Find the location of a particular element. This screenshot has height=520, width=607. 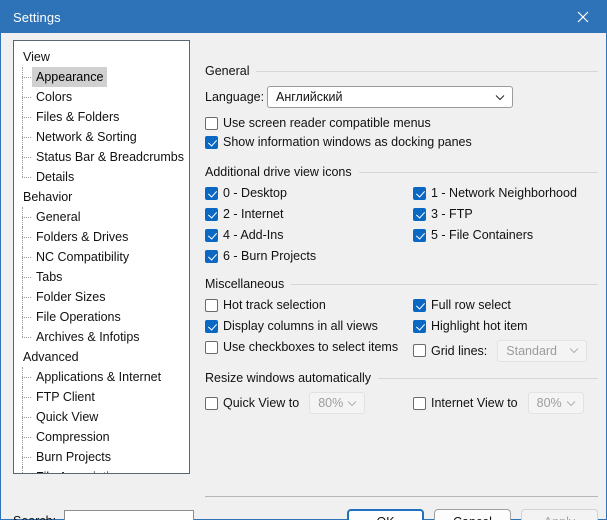

checkbox-drive-6-burn-projects: 6 - Burn Projects is located at coordinates (260, 256).